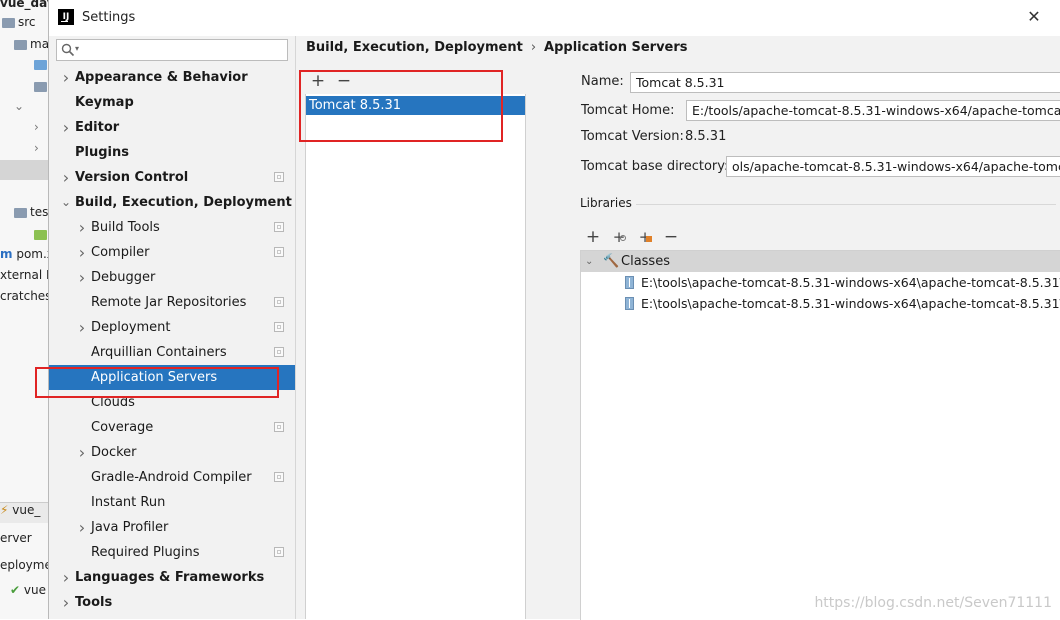 This screenshot has width=1060, height=620. What do you see at coordinates (172, 602) in the screenshot?
I see `nav-item-tools: › Tools` at bounding box center [172, 602].